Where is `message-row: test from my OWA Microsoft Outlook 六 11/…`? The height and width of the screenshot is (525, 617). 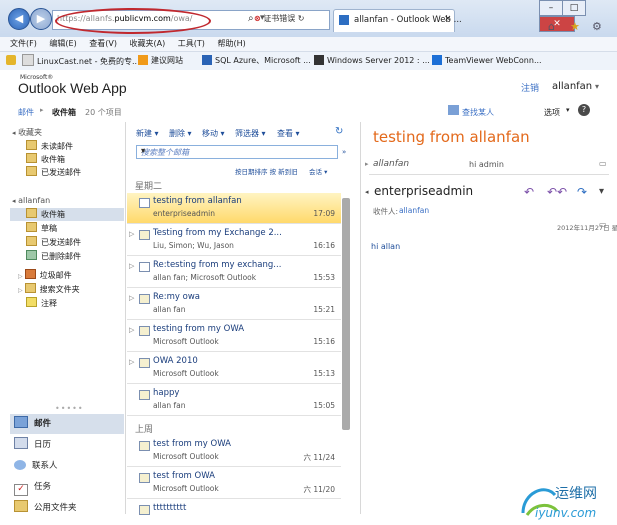 message-row: test from my OWA Microsoft Outlook 六 11/… is located at coordinates (234, 451).